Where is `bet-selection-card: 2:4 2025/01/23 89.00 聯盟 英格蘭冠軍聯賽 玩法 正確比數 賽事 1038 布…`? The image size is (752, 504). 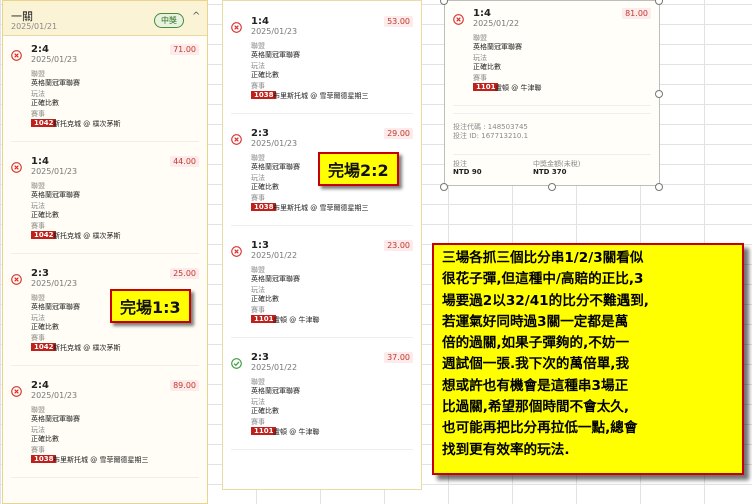 bet-selection-card: 2:4 2025/01/23 89.00 聯盟 英格蘭冠軍聯賽 玩法 正確比數 賽事 1038 布… is located at coordinates (105, 429).